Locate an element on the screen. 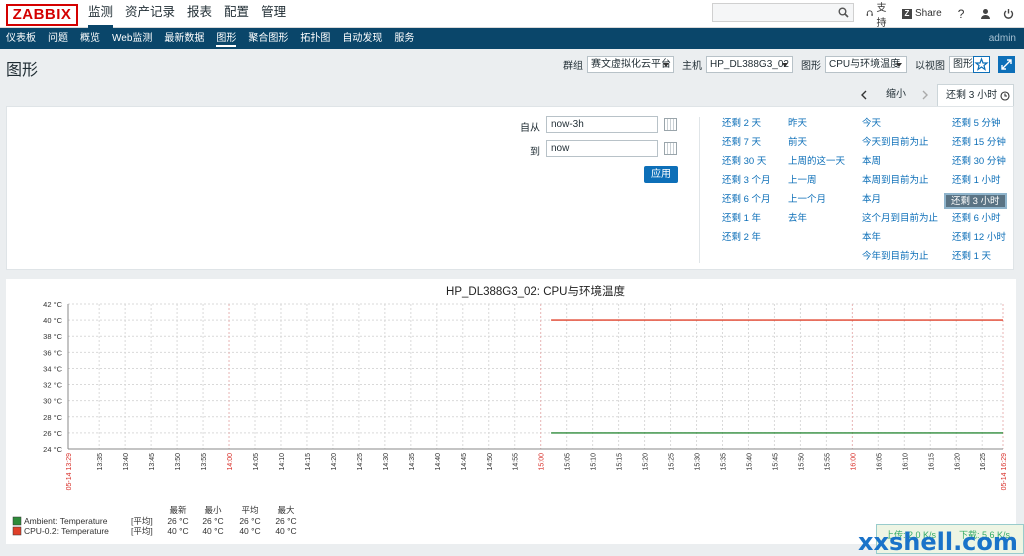 The height and width of the screenshot is (556, 1024). subnav-web: Web监测 is located at coordinates (132, 38).